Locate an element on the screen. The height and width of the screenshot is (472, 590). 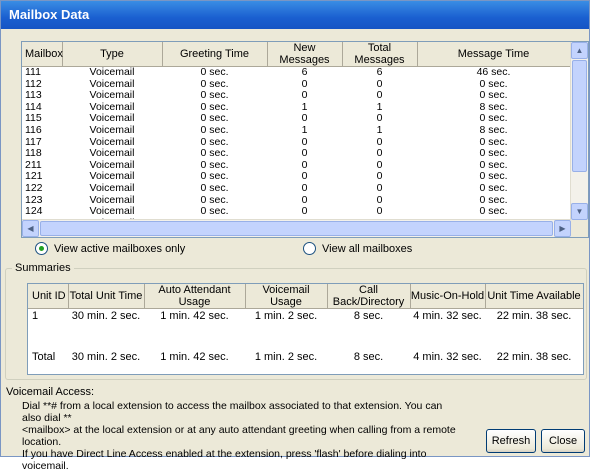
view-active-radio: View active mailboxes only is located at coordinates (110, 248).